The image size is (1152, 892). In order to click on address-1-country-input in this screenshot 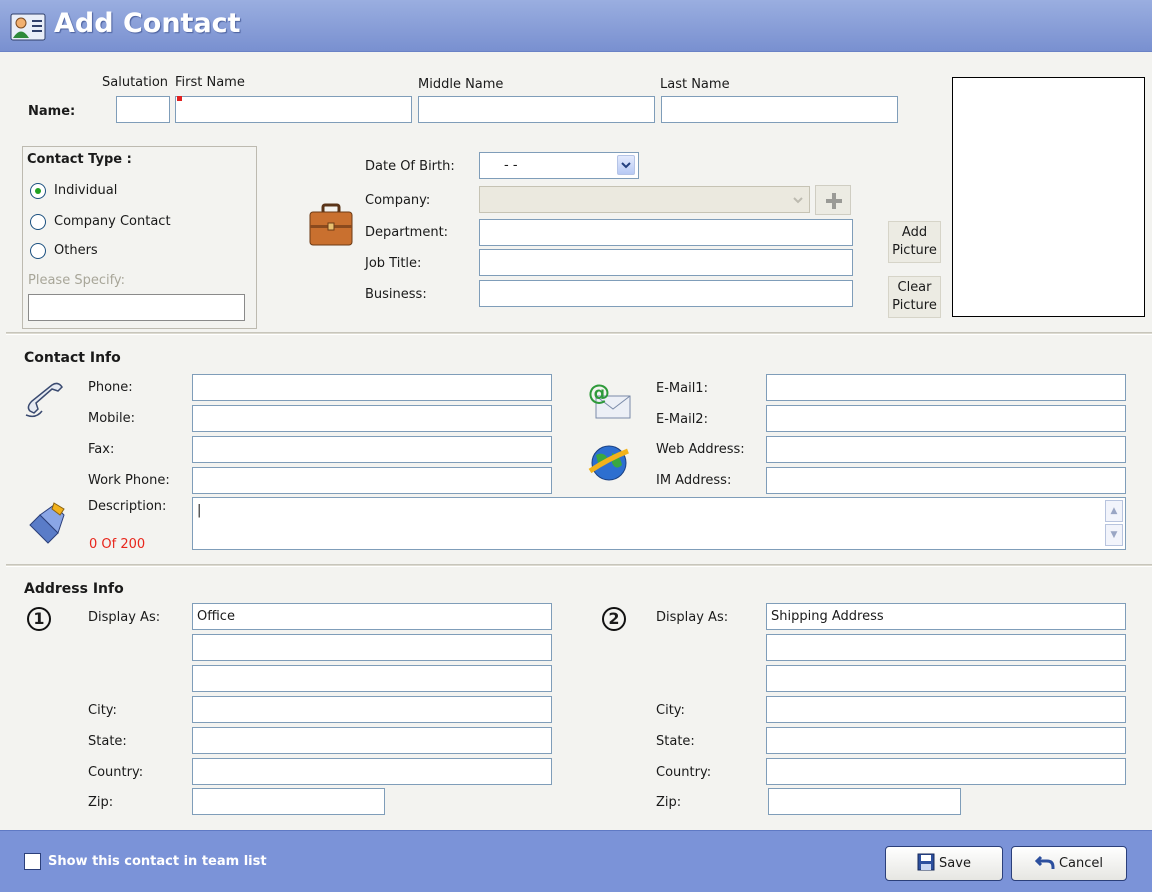, I will do `click(372, 771)`.